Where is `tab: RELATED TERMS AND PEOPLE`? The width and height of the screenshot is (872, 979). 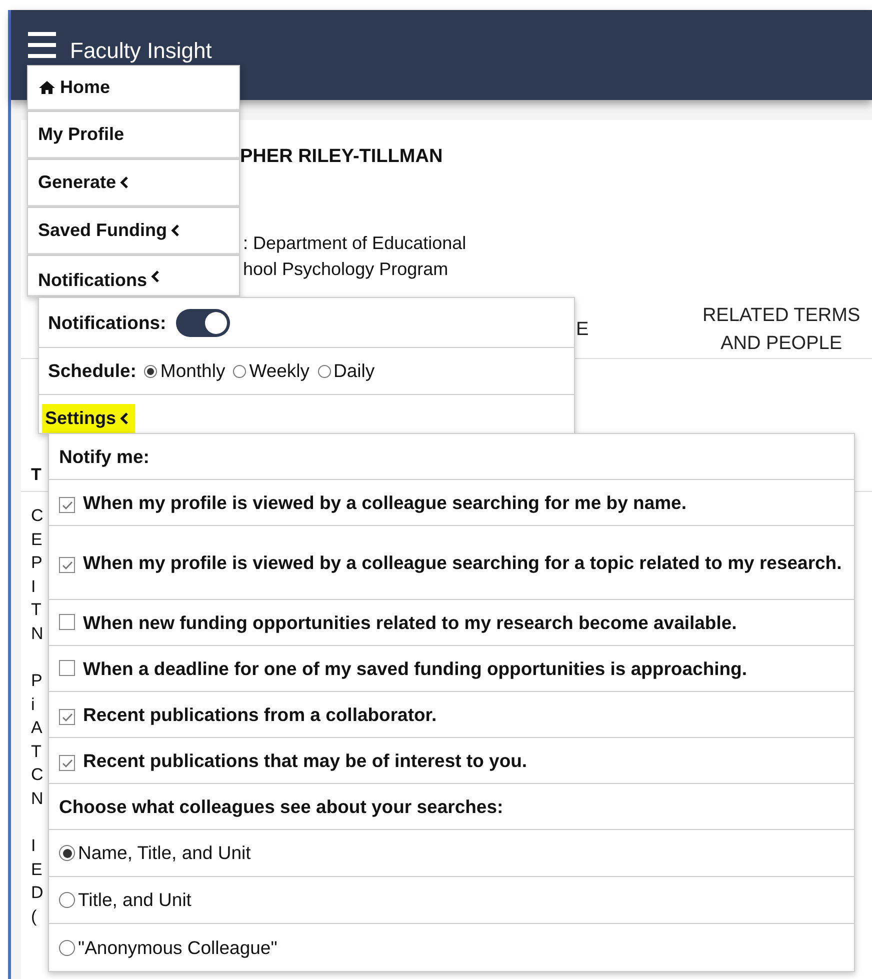
tab: RELATED TERMS AND PEOPLE is located at coordinates (781, 330).